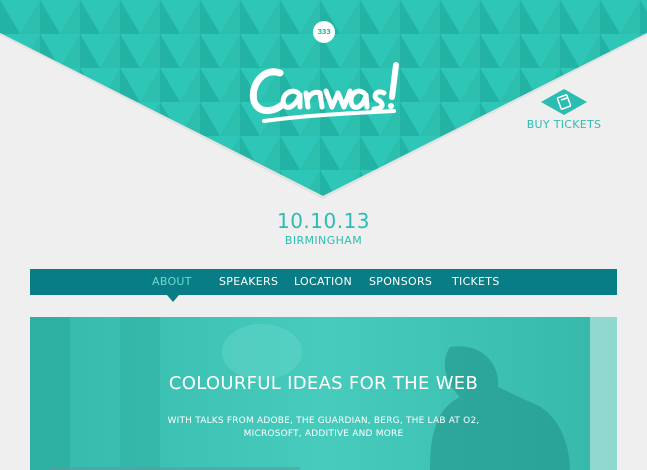 The width and height of the screenshot is (647, 470). I want to click on nav-item-location: LOCATION, so click(323, 282).